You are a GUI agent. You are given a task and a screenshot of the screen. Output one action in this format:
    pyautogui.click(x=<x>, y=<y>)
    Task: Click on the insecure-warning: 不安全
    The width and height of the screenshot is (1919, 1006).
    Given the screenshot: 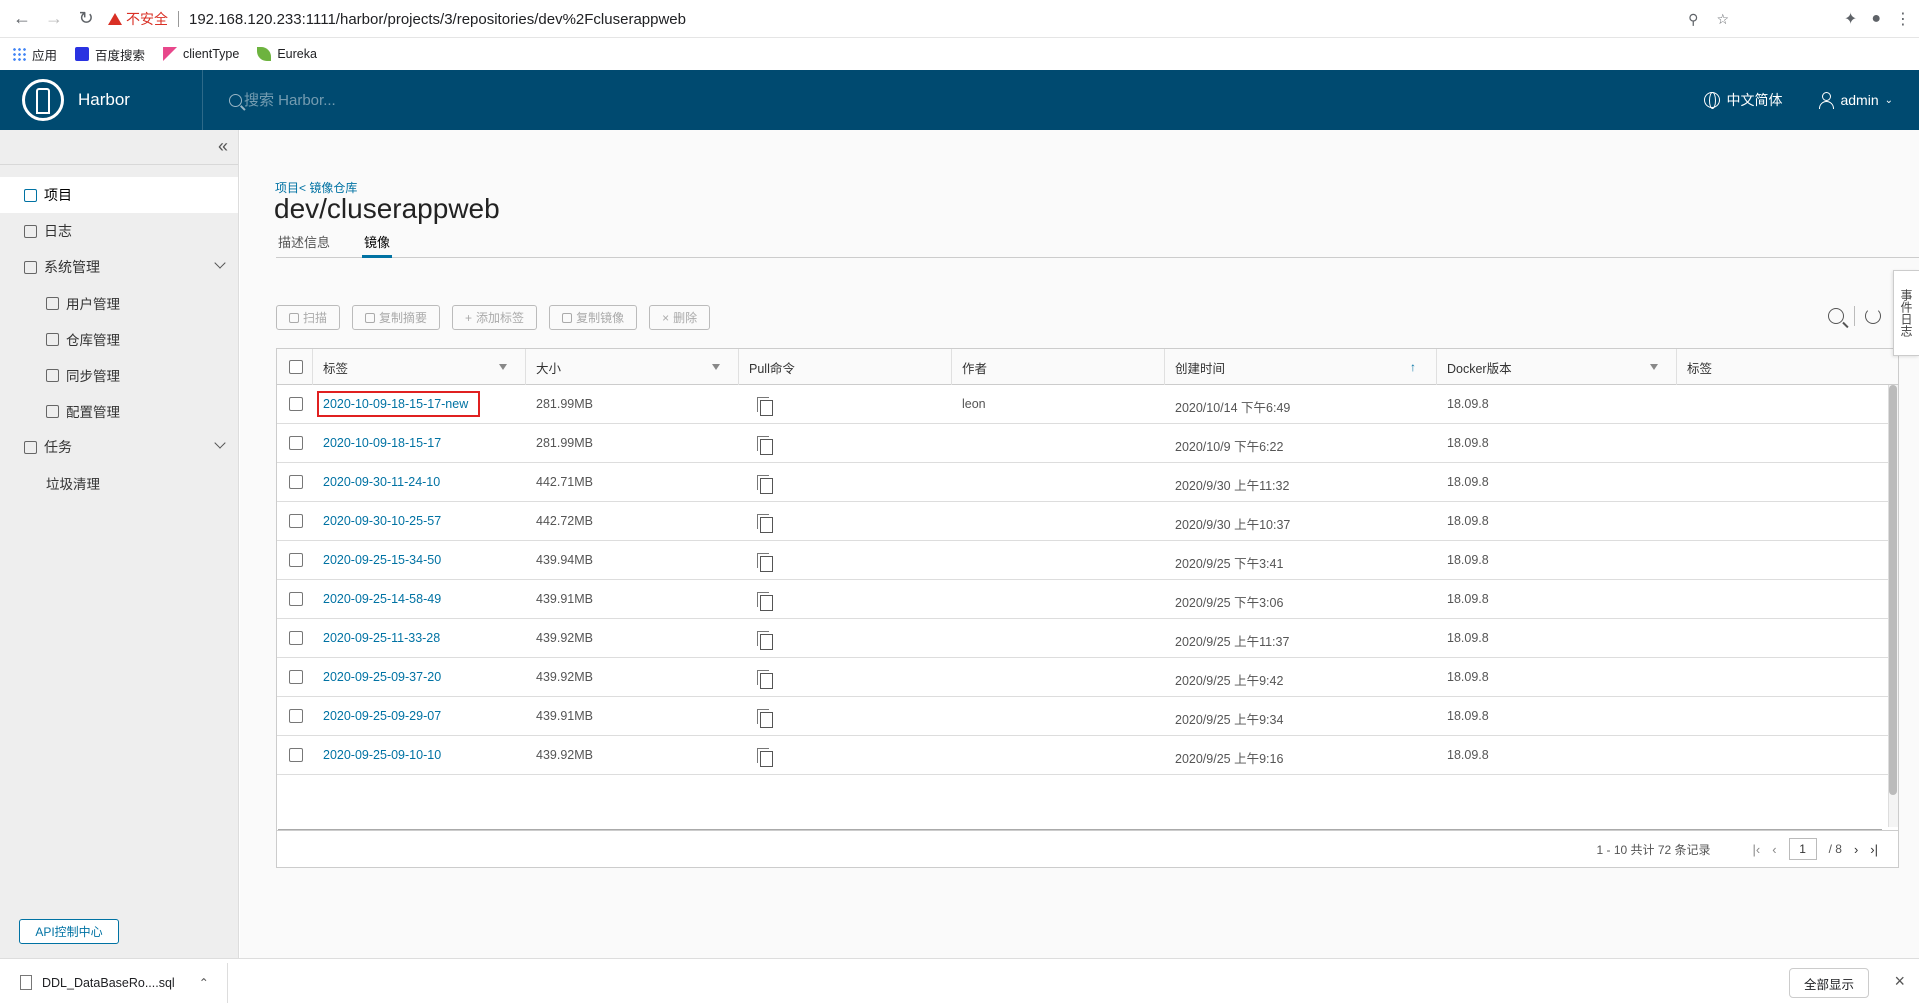 What is the action you would take?
    pyautogui.click(x=138, y=19)
    